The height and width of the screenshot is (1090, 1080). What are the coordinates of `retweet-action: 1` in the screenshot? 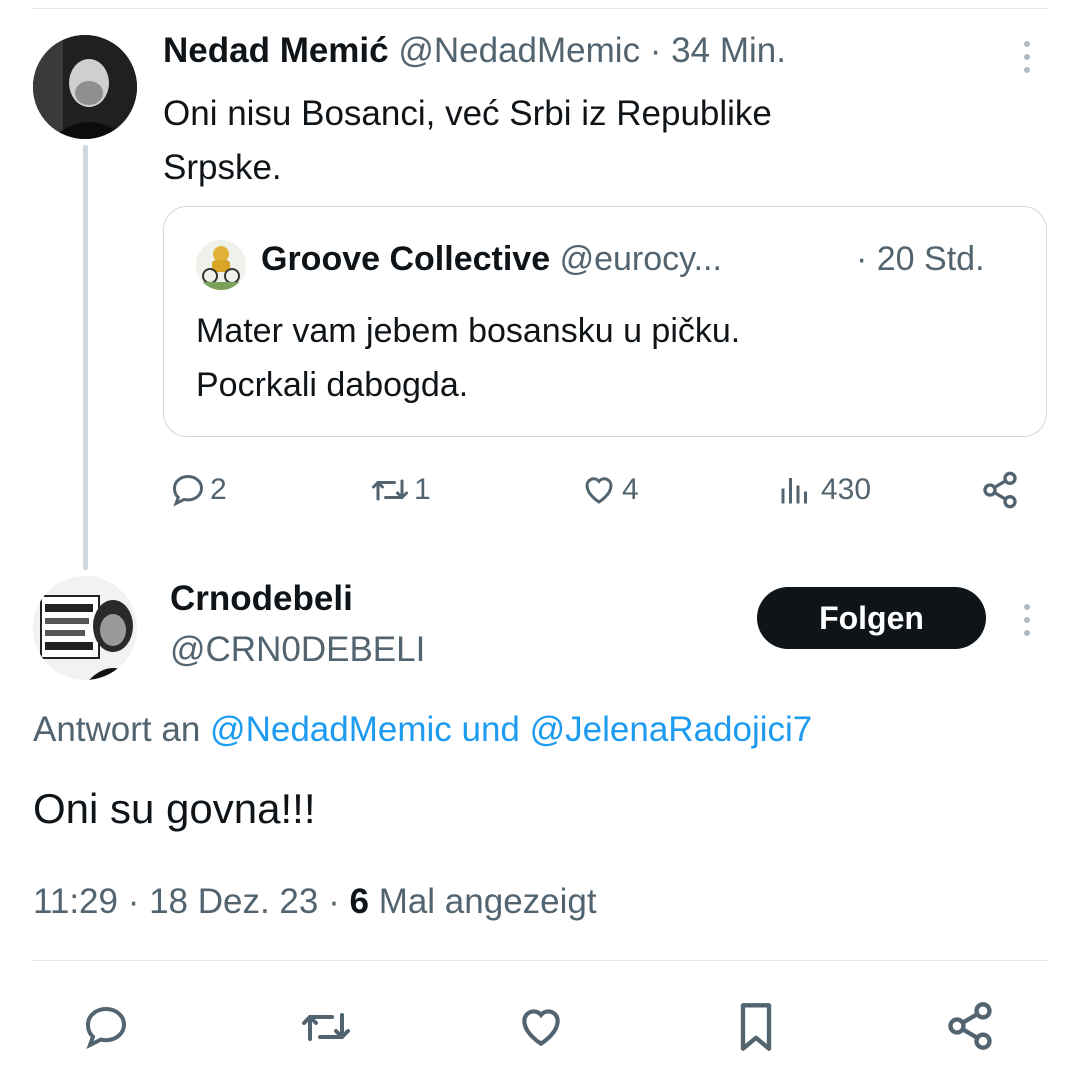 It's located at (400, 490).